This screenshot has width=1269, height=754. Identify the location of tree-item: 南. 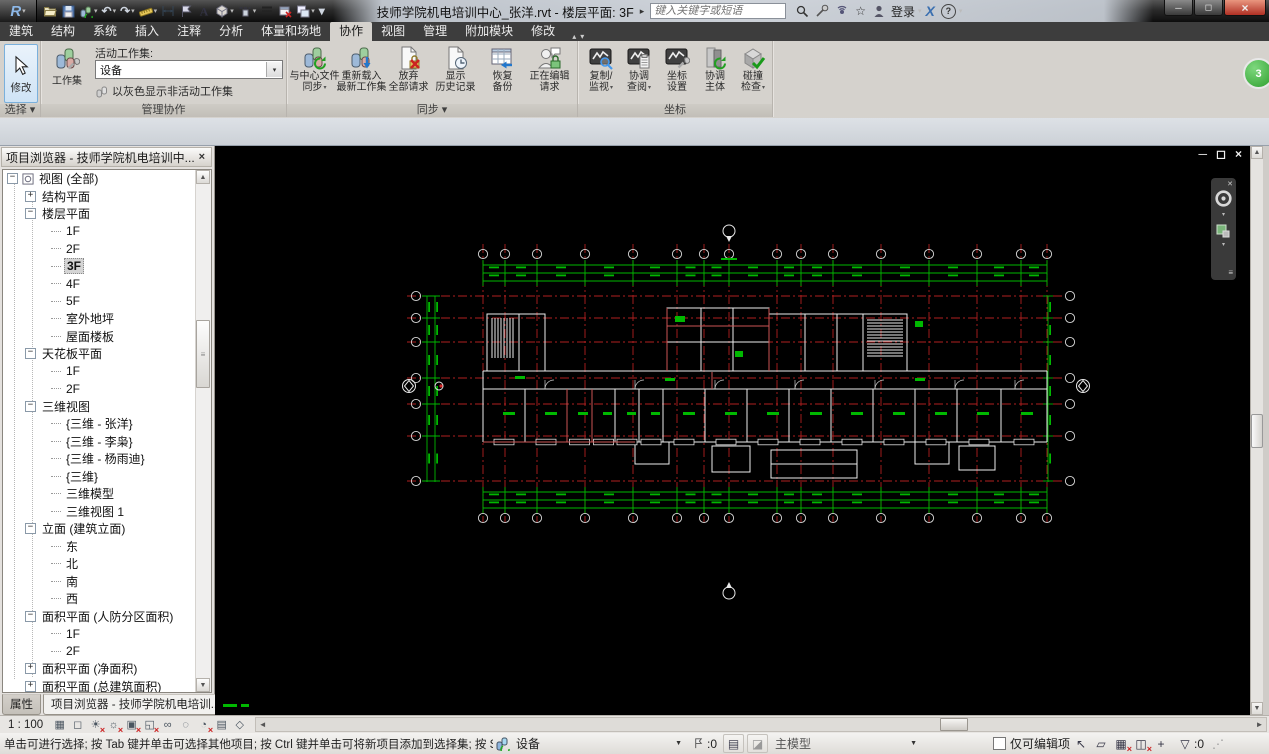
(107, 582).